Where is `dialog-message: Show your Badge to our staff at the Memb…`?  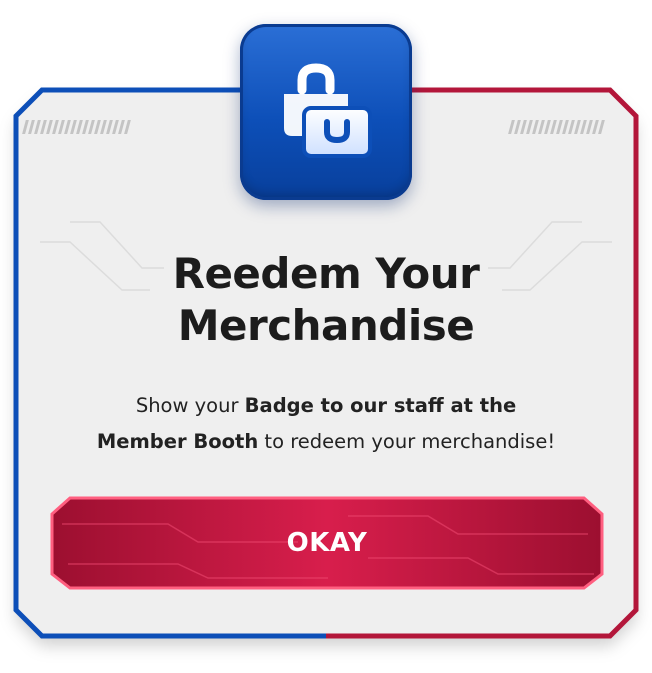
dialog-message: Show your Badge to our staff at the Memb… is located at coordinates (326, 424).